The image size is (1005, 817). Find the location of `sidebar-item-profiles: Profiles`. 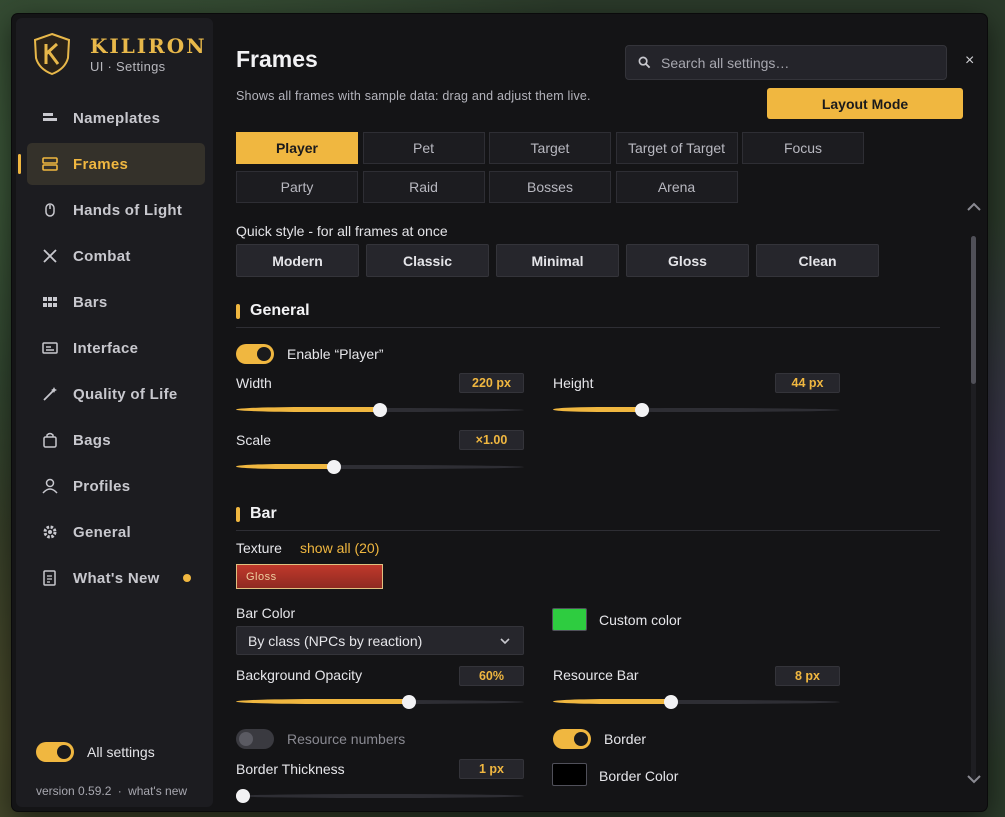

sidebar-item-profiles: Profiles is located at coordinates (116, 486).